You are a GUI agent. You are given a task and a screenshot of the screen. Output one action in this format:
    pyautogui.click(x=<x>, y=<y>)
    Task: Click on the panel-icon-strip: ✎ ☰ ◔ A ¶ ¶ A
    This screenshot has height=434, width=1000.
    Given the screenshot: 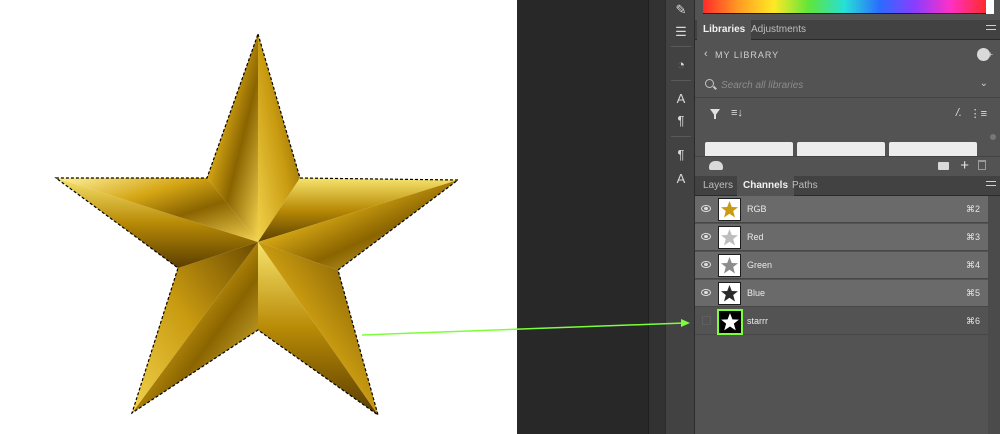 What is the action you would take?
    pyautogui.click(x=680, y=217)
    